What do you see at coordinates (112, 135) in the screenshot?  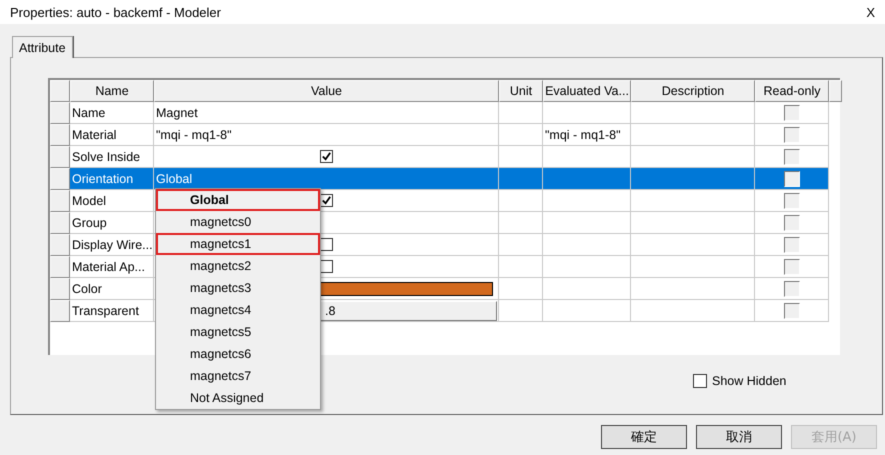 I see `table-cell: Material` at bounding box center [112, 135].